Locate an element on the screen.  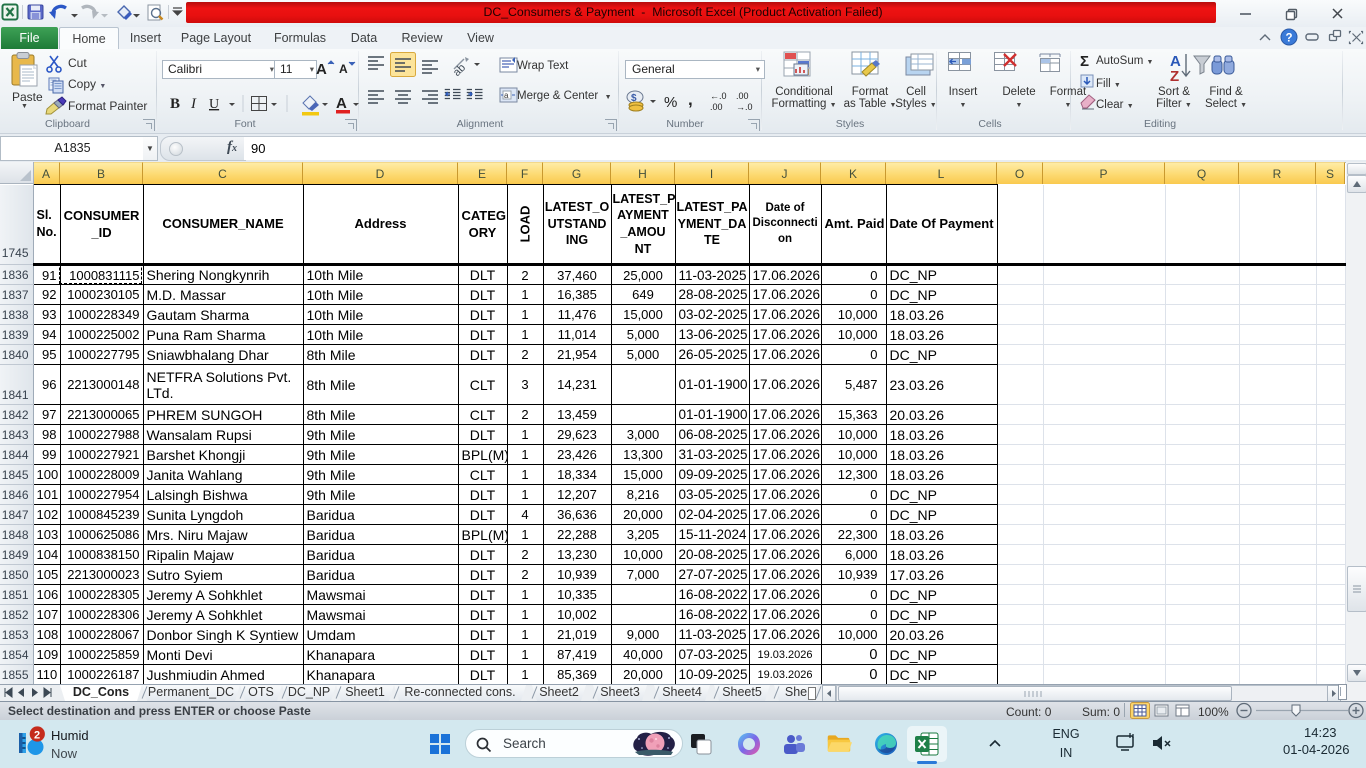
svg-text: Z is located at coordinates (1174, 76).